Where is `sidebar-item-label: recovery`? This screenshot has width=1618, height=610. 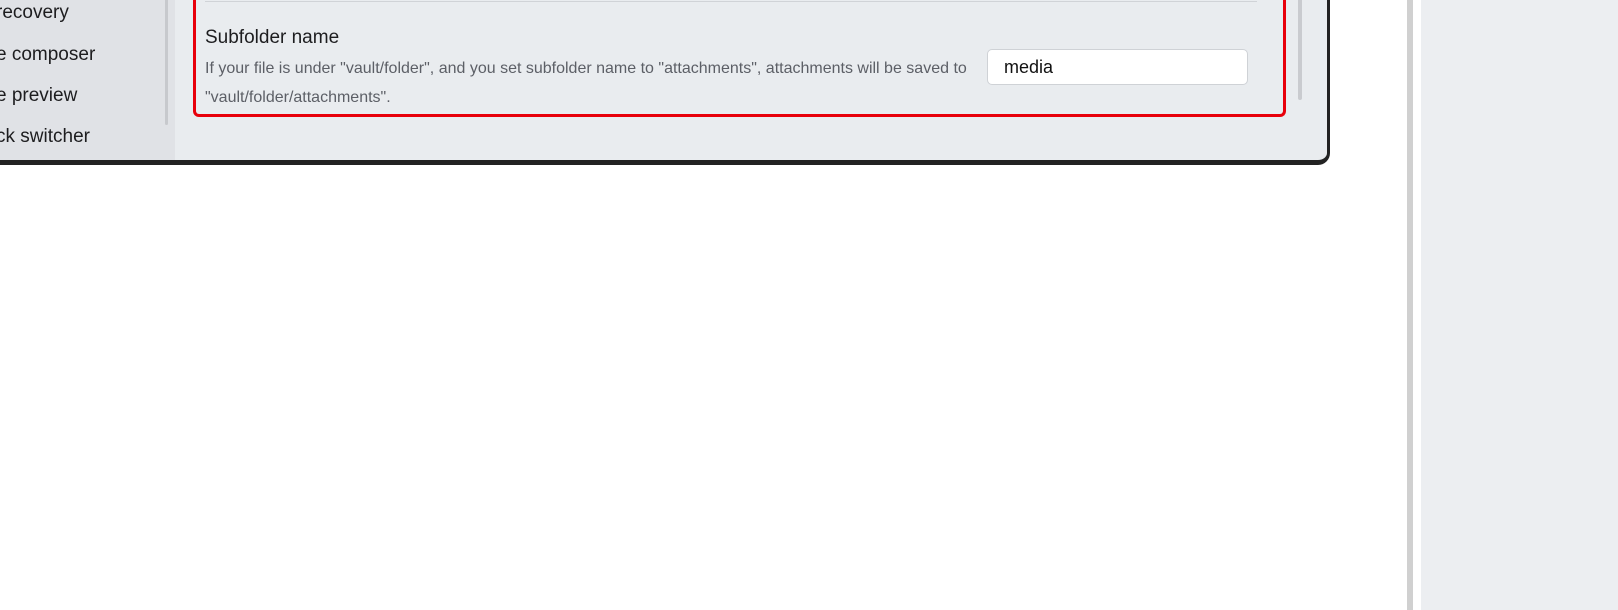 sidebar-item-label: recovery is located at coordinates (34, 12).